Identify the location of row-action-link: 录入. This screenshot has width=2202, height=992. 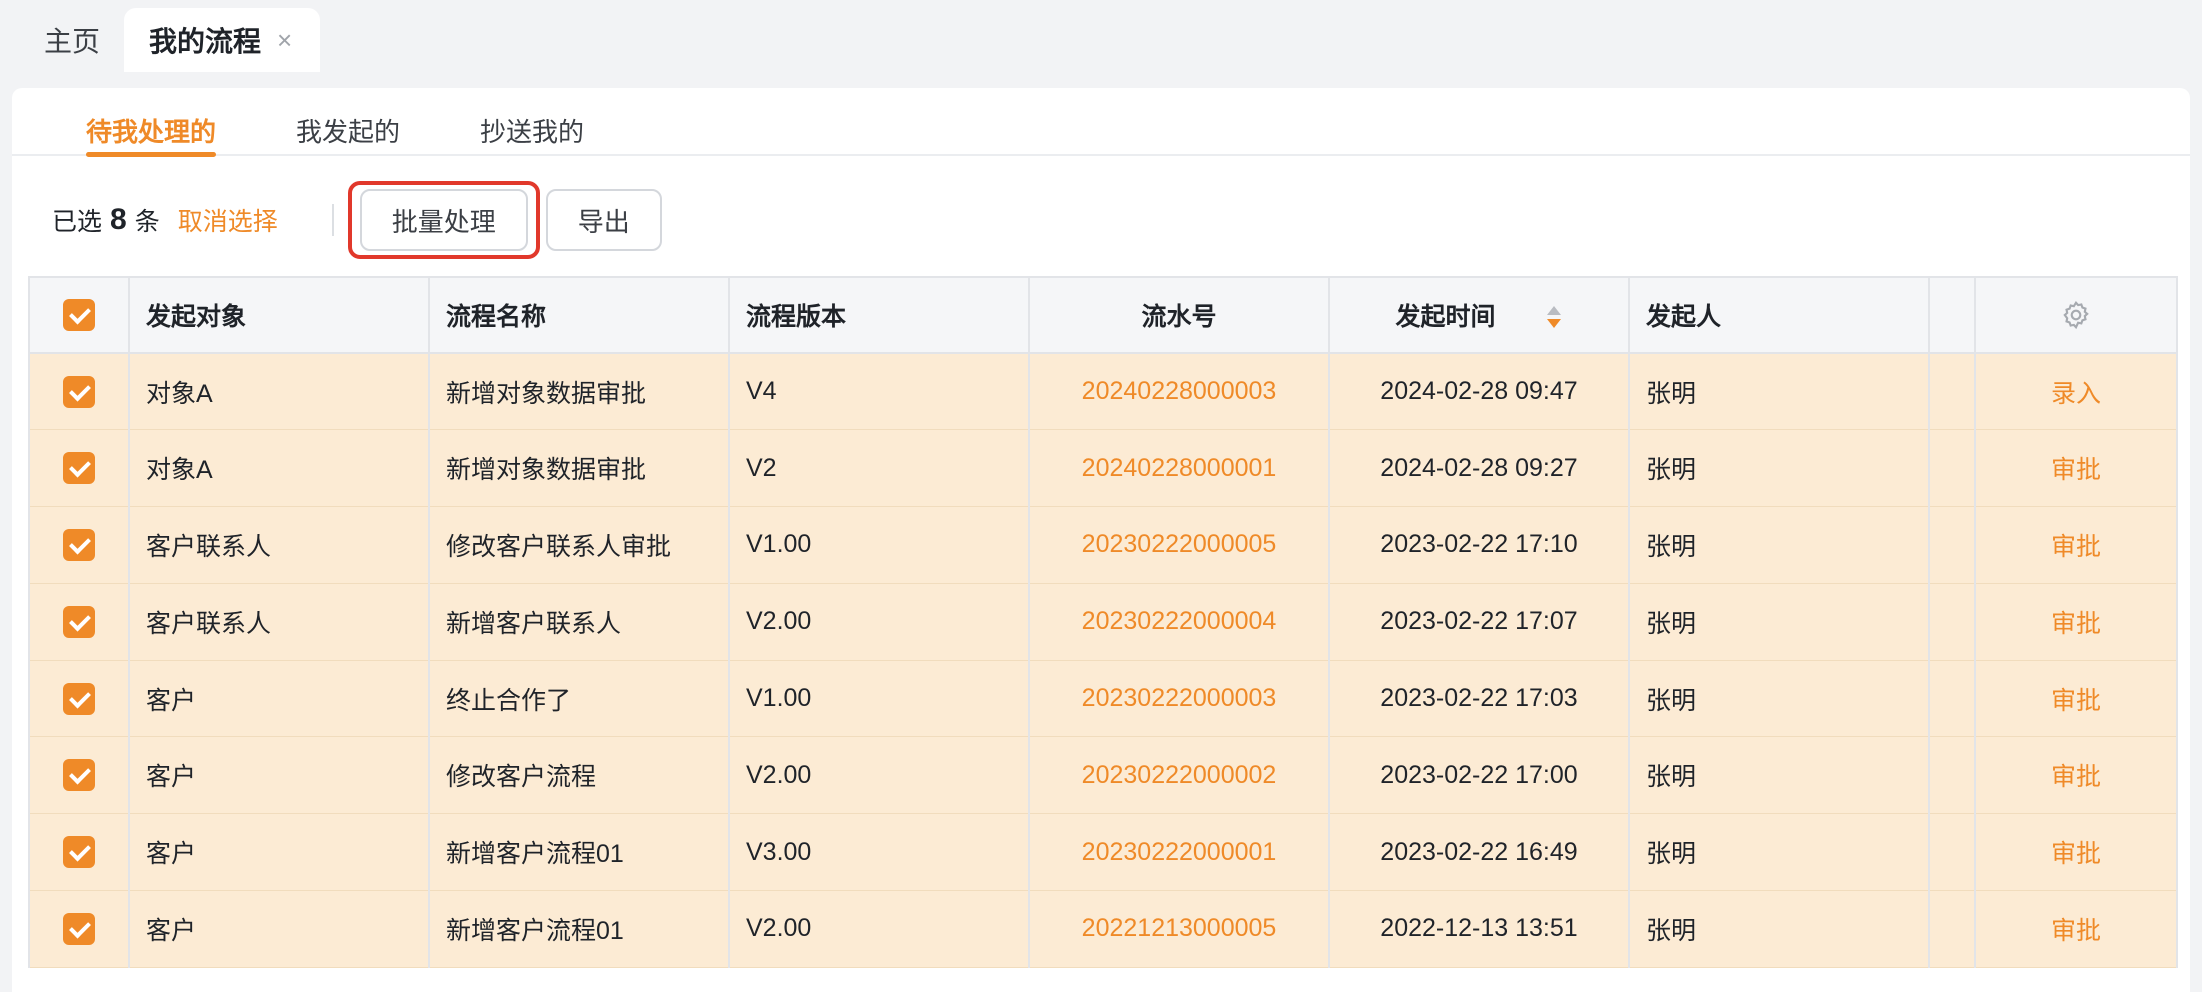
(2076, 392).